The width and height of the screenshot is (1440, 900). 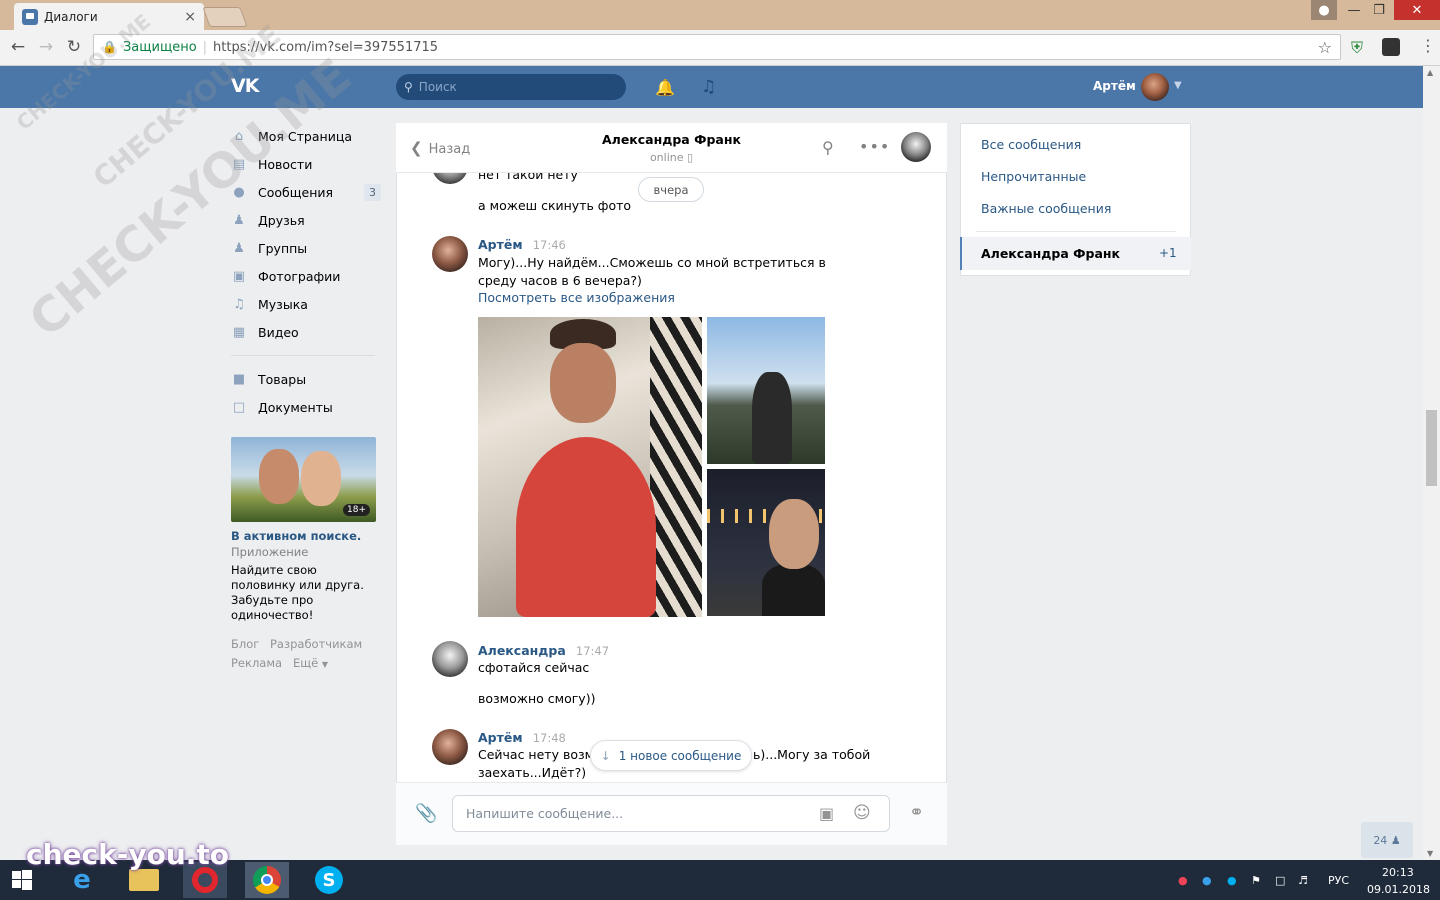 What do you see at coordinates (1324, 10) in the screenshot?
I see `profile-icon: ●` at bounding box center [1324, 10].